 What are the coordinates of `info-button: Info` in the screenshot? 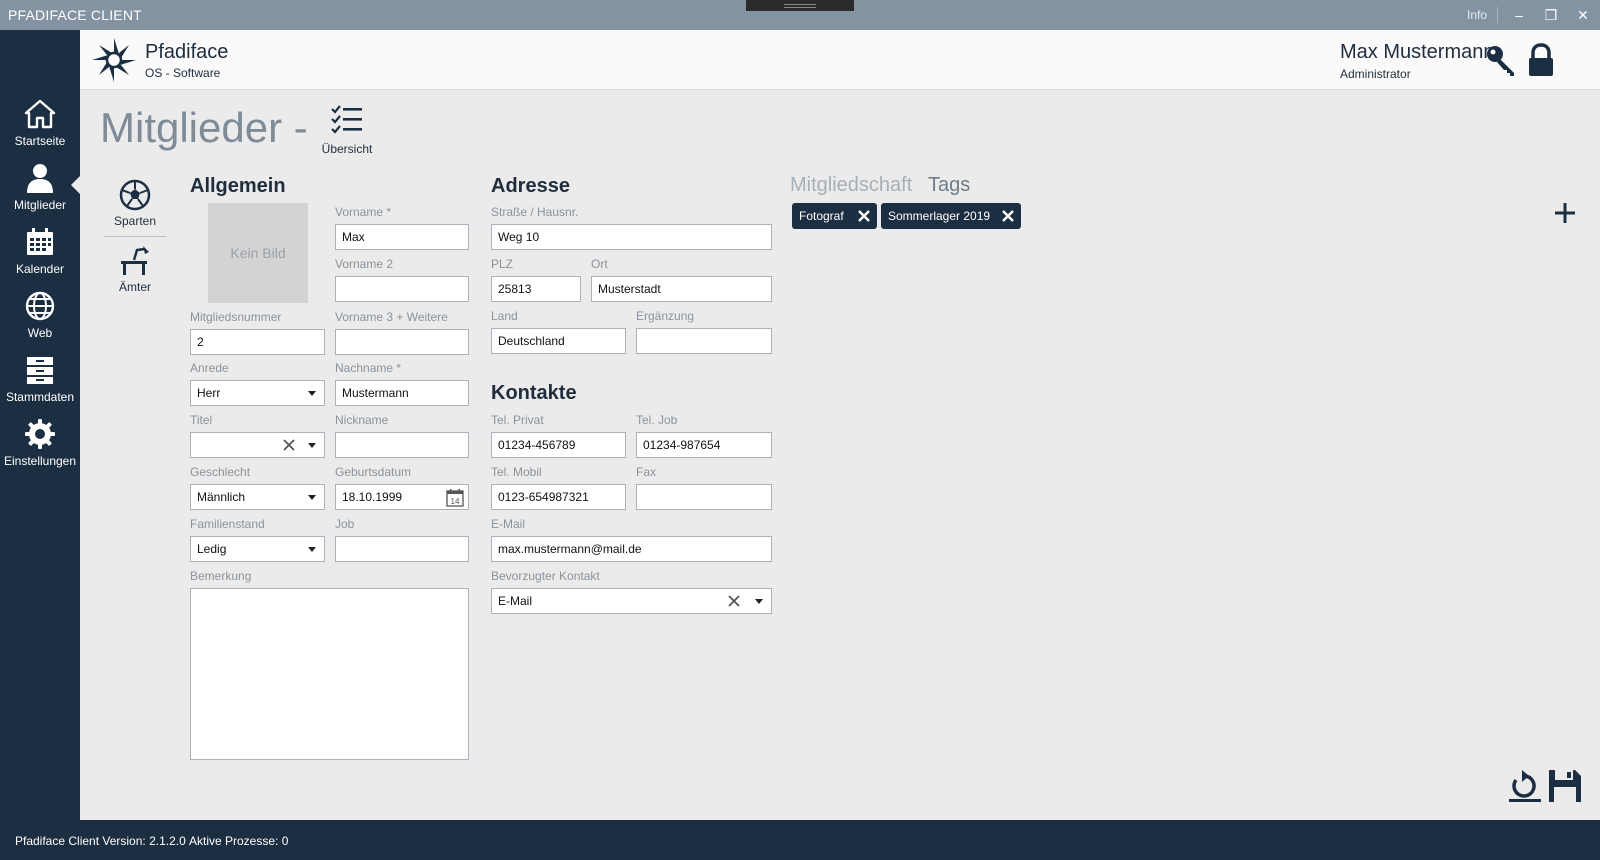 It's located at (1477, 15).